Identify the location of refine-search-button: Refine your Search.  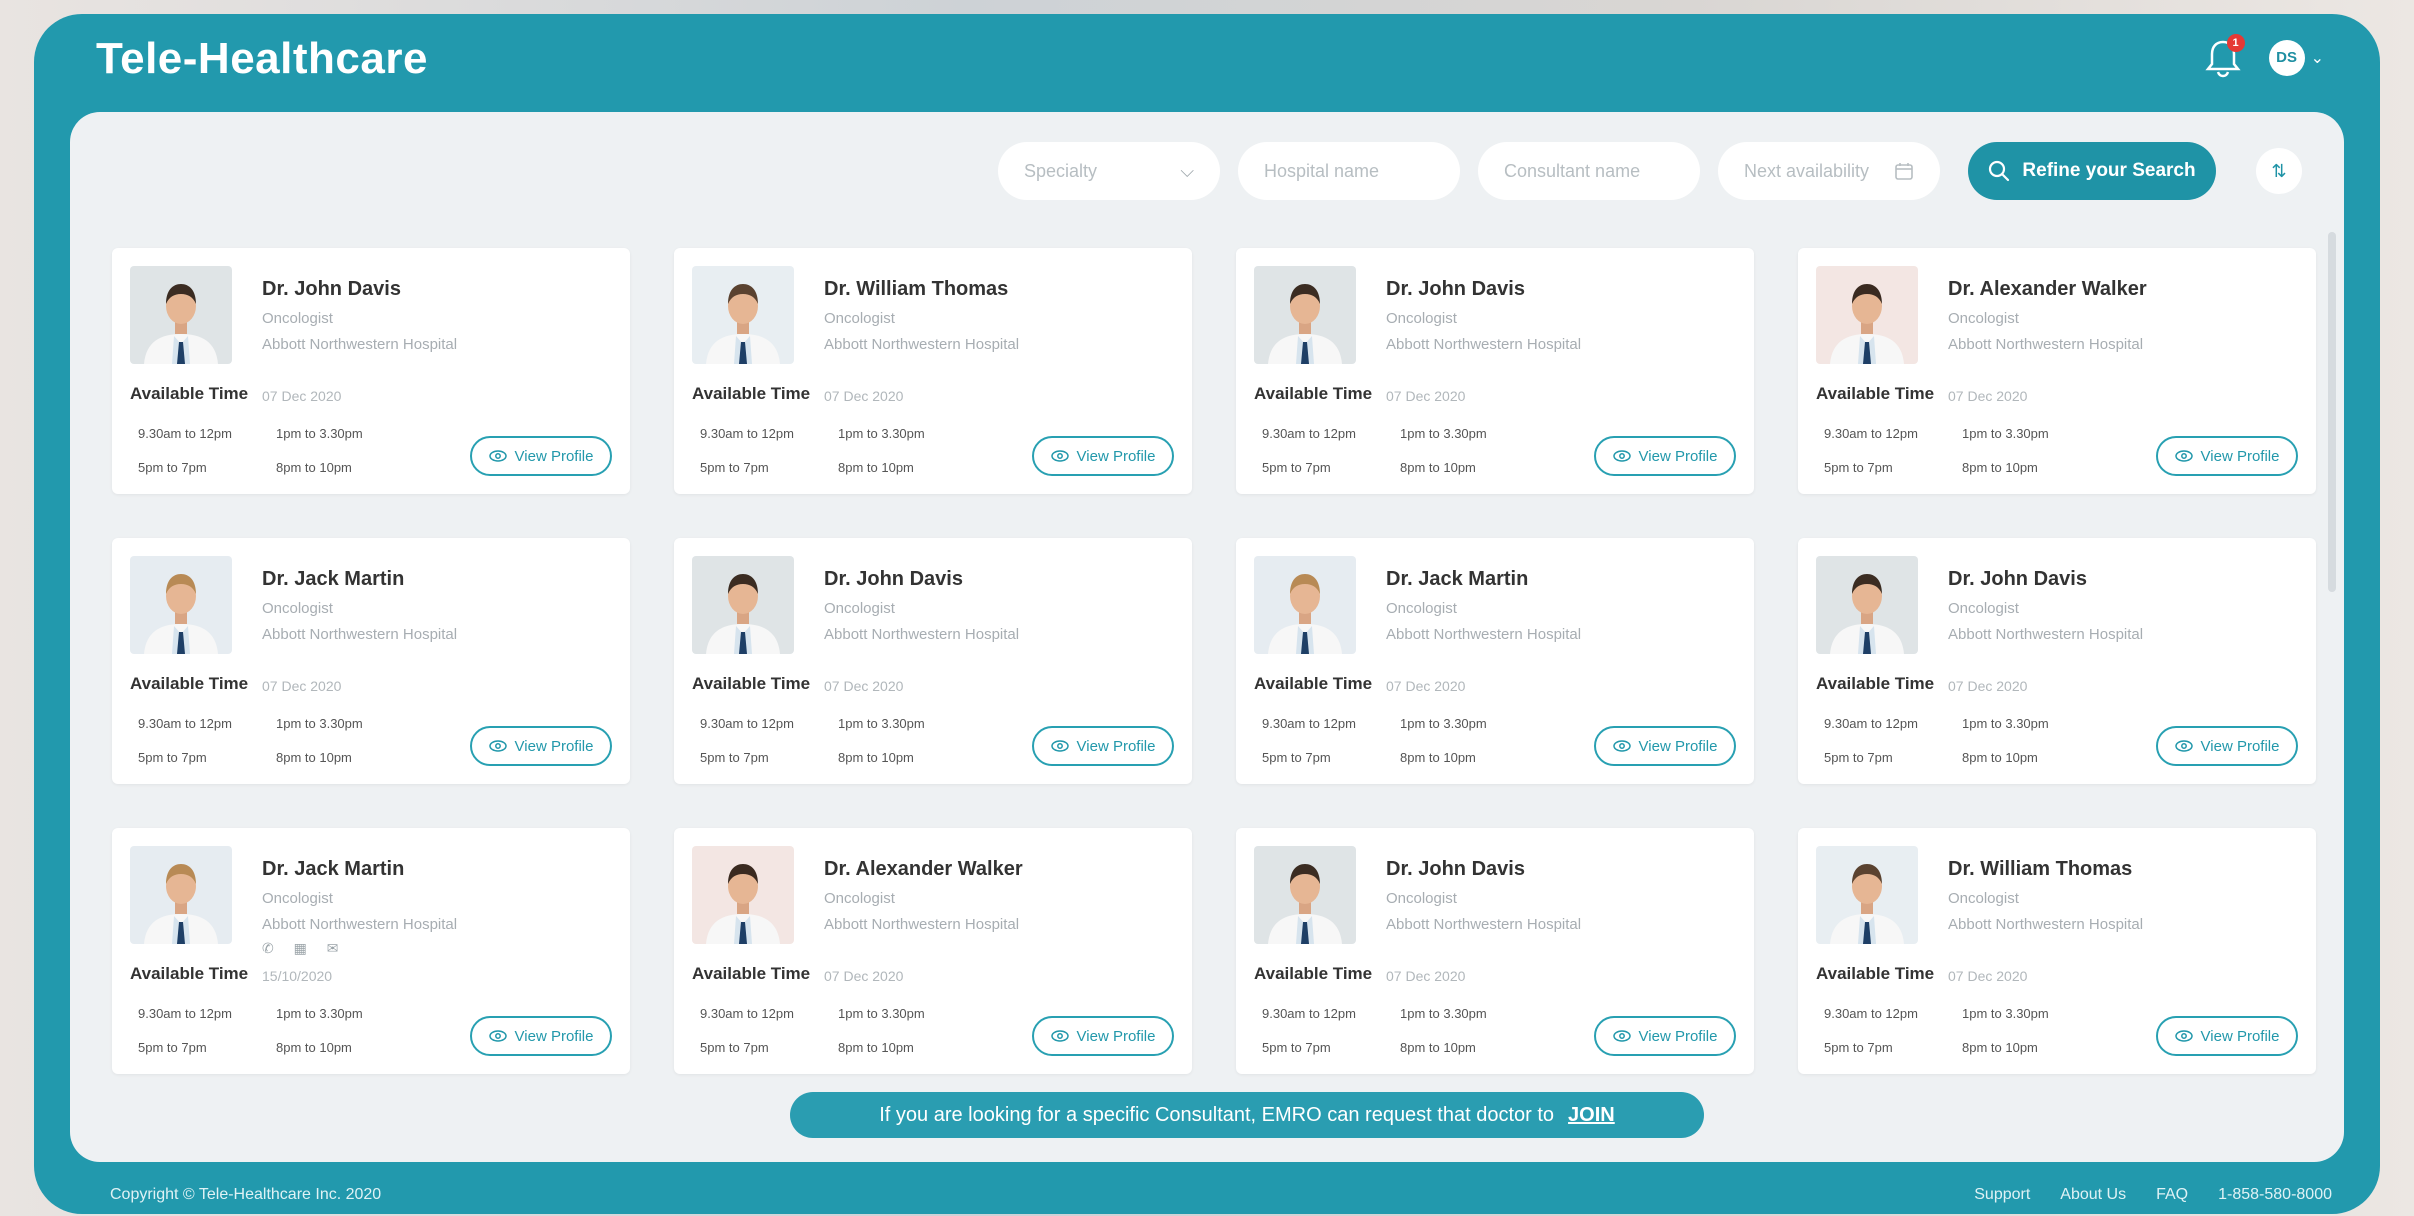
(2092, 171).